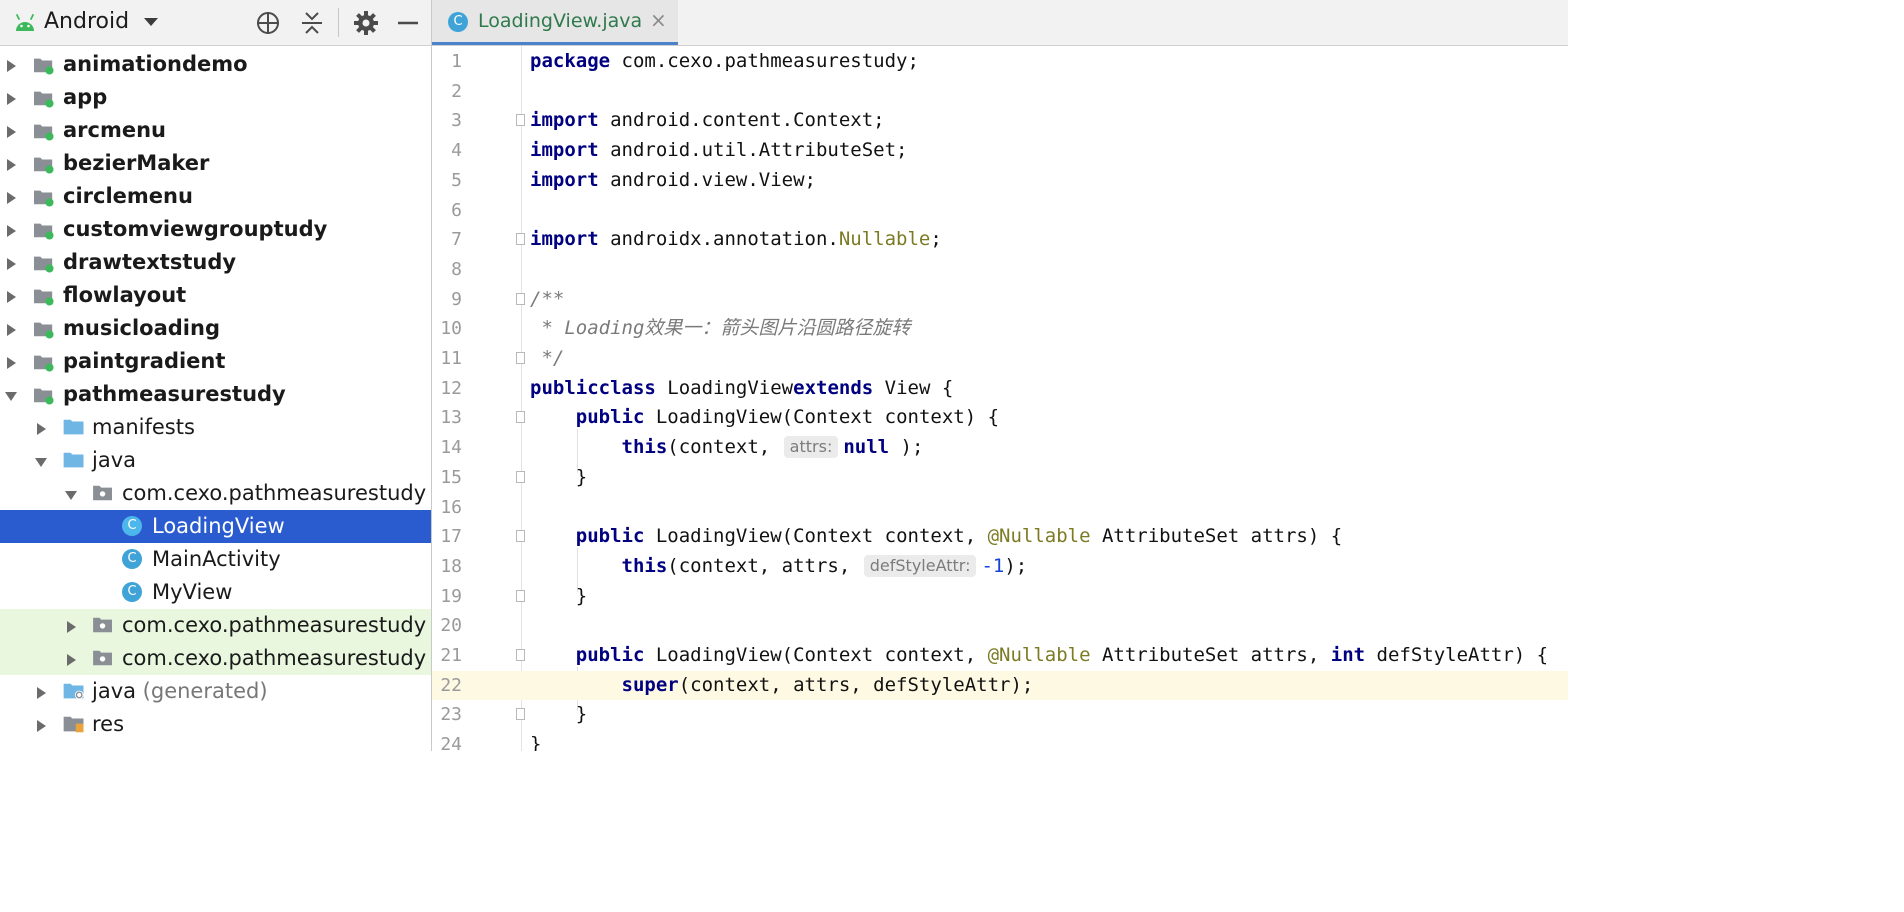 The image size is (1904, 912). Describe the element at coordinates (559, 714) in the screenshot. I see `code-token: }` at that location.